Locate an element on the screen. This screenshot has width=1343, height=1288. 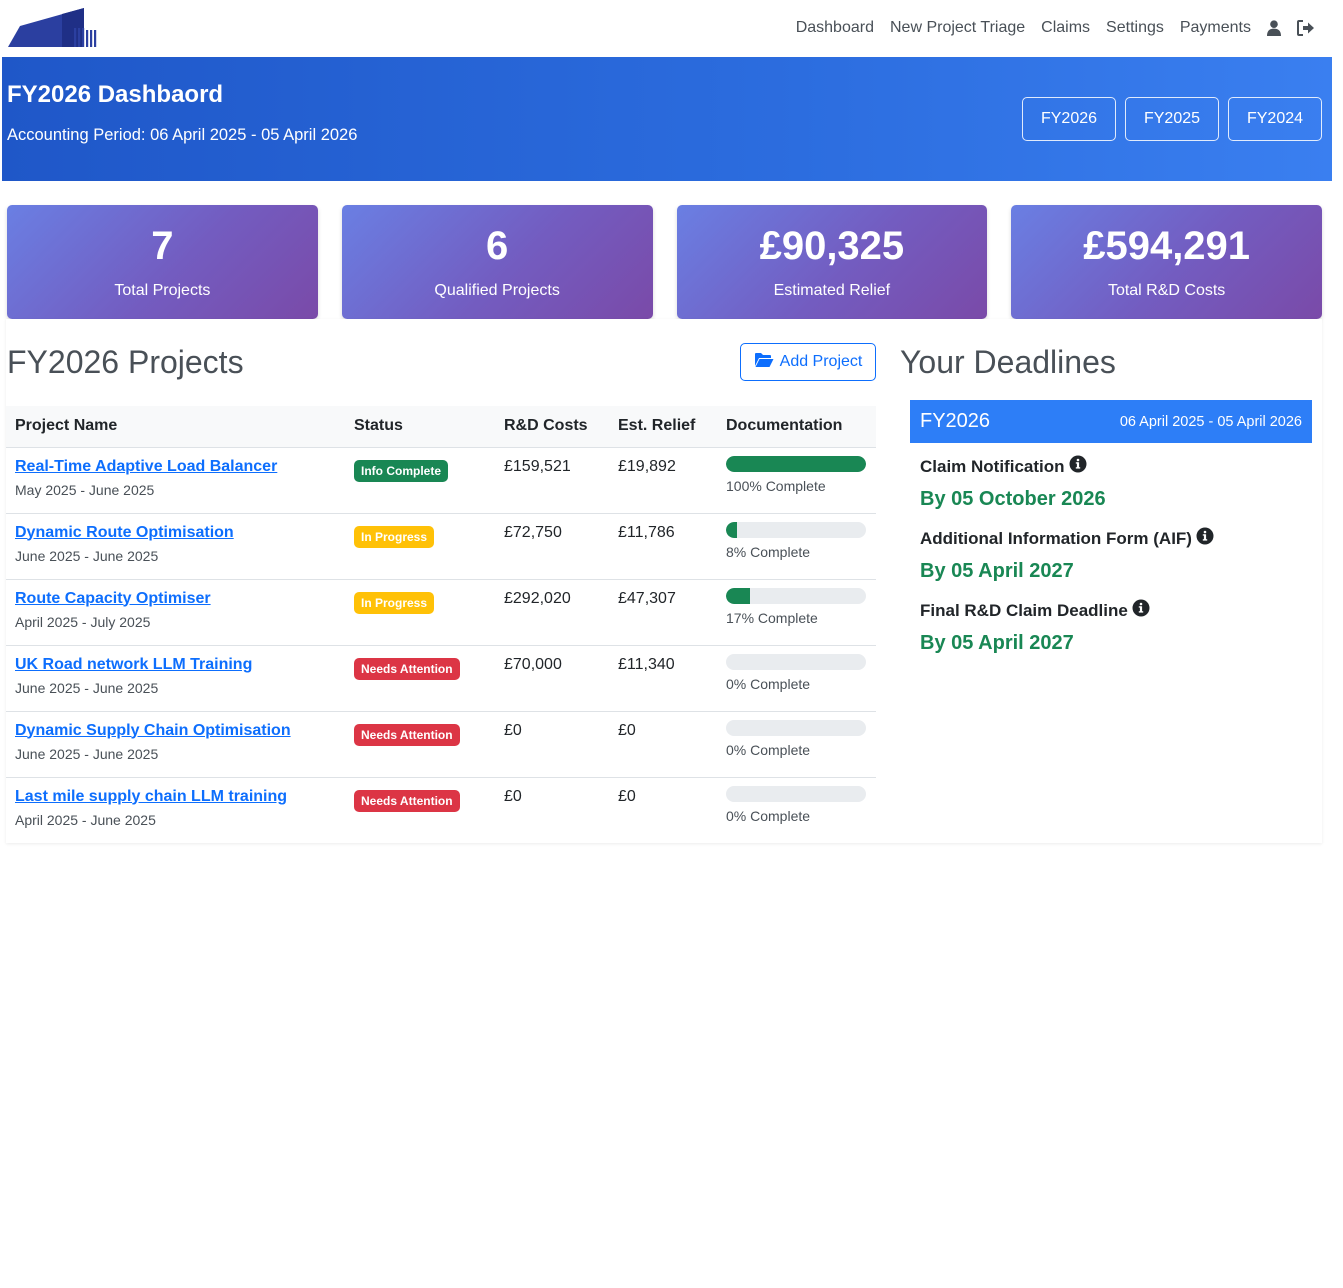
cell-documentation: 8% Complete is located at coordinates (796, 546).